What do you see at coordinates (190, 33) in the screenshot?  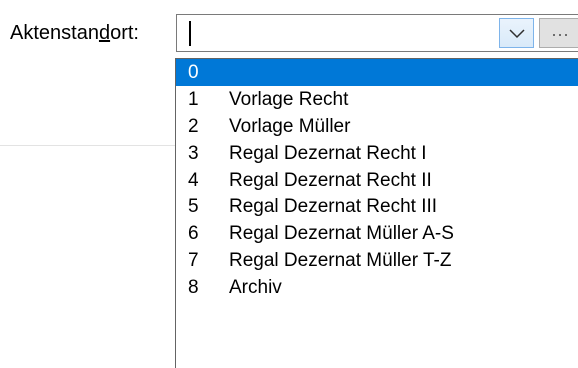 I see `text-caret` at bounding box center [190, 33].